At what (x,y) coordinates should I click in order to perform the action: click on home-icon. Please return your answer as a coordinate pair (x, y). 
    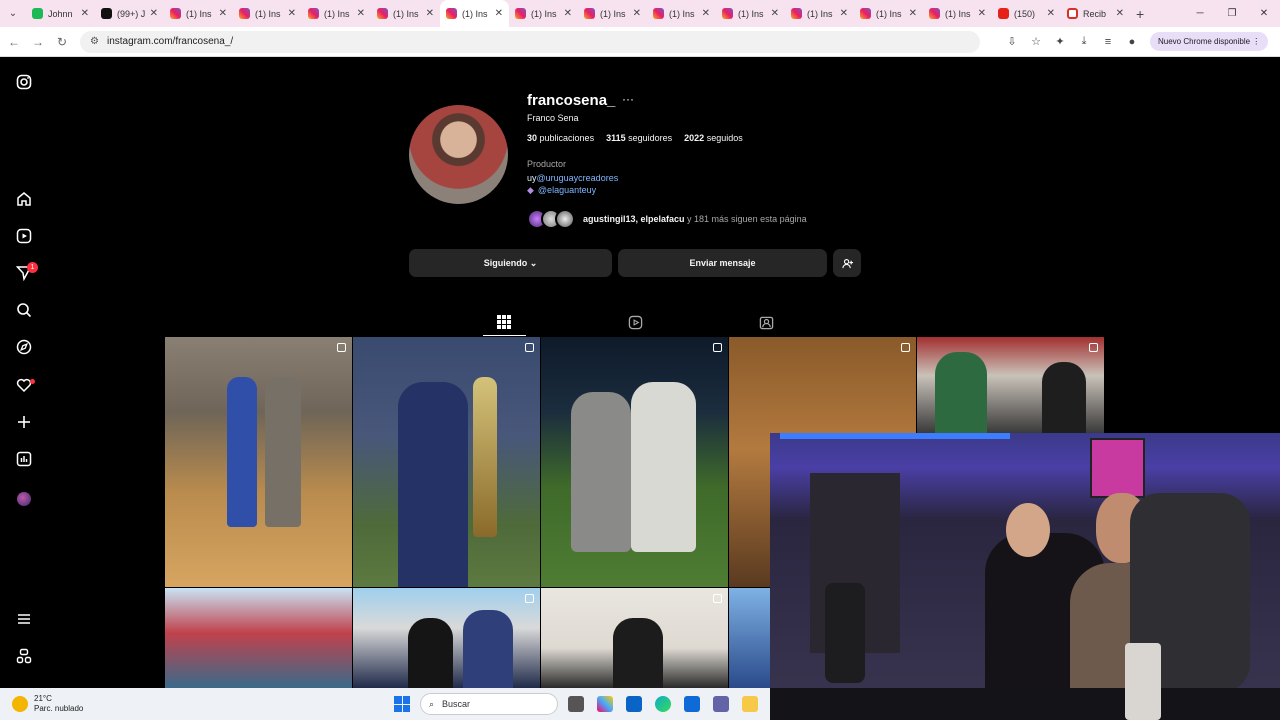
    Looking at the image, I should click on (24, 199).